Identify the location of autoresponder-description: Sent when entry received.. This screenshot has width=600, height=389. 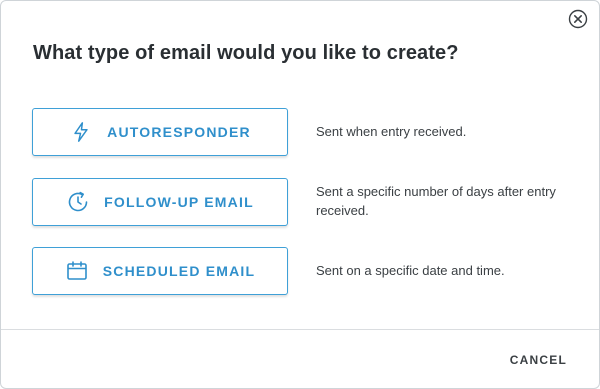
(391, 131).